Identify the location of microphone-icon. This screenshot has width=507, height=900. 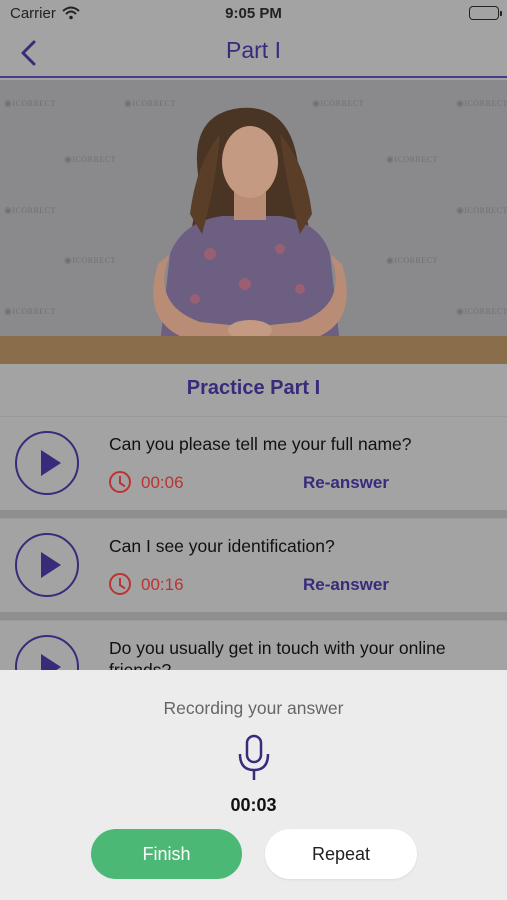
(254, 760).